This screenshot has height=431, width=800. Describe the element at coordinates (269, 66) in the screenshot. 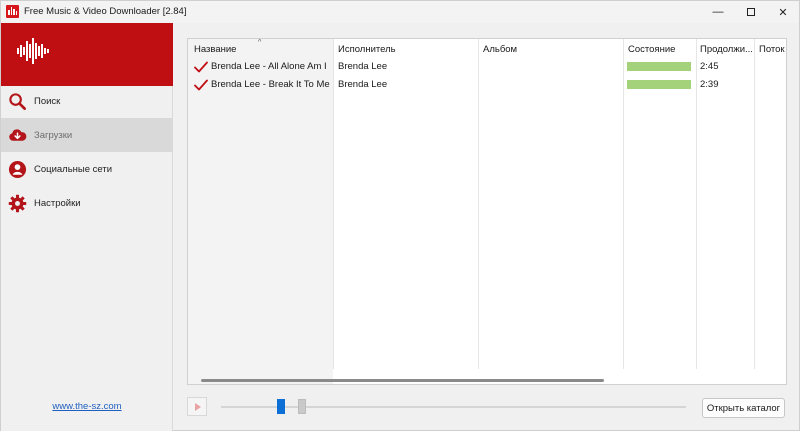

I see `row-title: Brenda Lee - All Alone Am I` at that location.